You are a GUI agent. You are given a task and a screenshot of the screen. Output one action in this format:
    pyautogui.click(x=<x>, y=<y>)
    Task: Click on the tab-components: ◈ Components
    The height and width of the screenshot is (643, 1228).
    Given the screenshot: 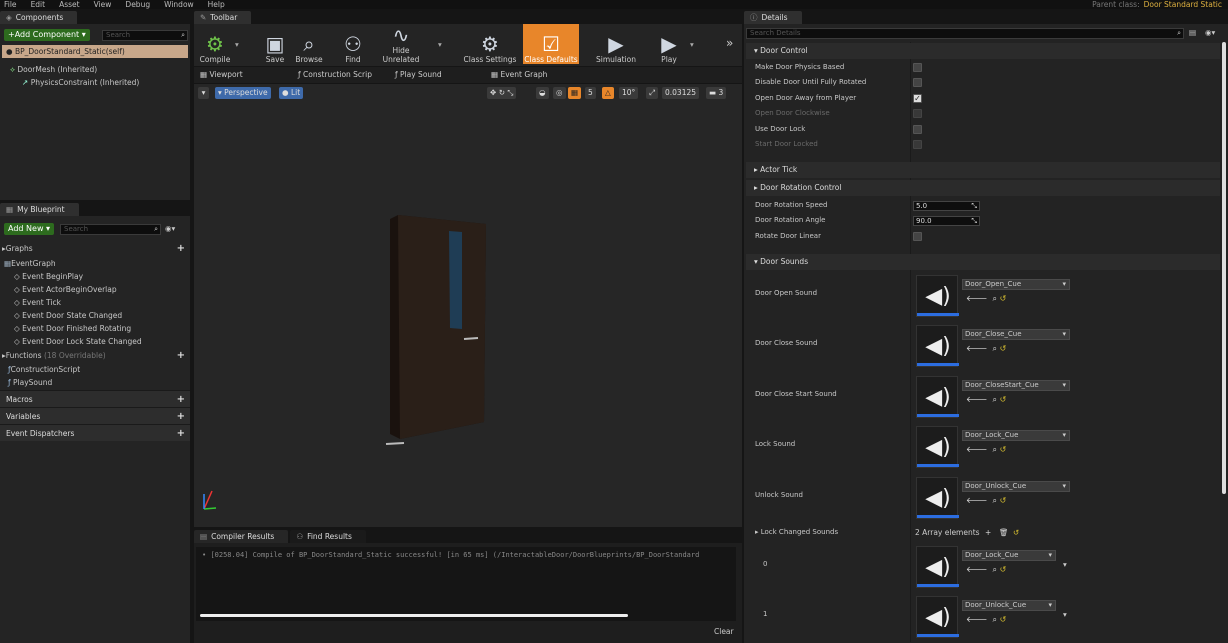 What is the action you would take?
    pyautogui.click(x=39, y=17)
    